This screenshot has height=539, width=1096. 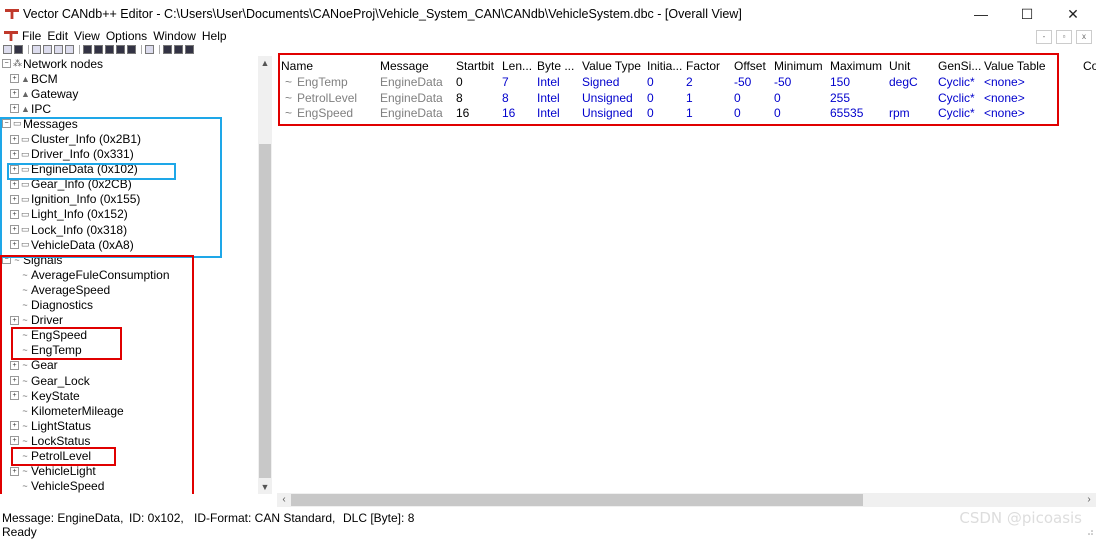 I want to click on tree-message-item: + ▭ Cluster_Info (0x2B1), so click(x=129, y=138).